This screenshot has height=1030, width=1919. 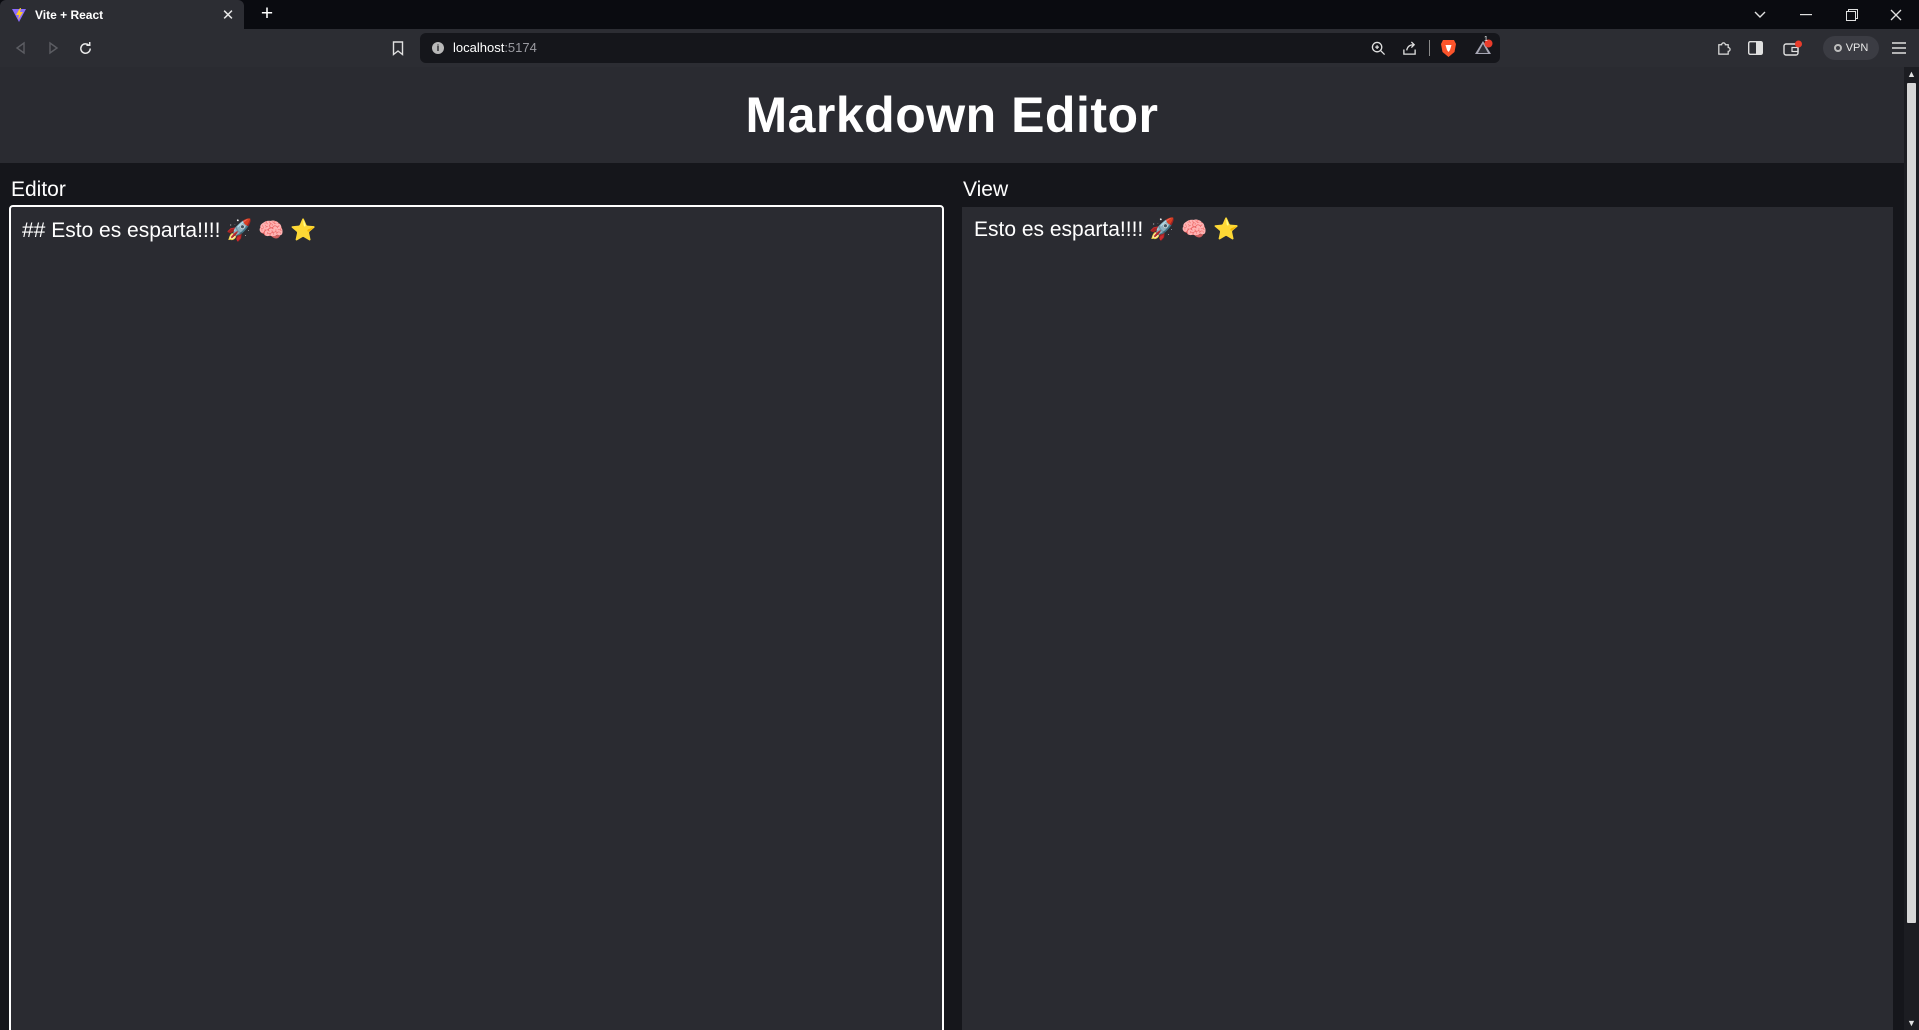 I want to click on brave-shields-icon, so click(x=1448, y=48).